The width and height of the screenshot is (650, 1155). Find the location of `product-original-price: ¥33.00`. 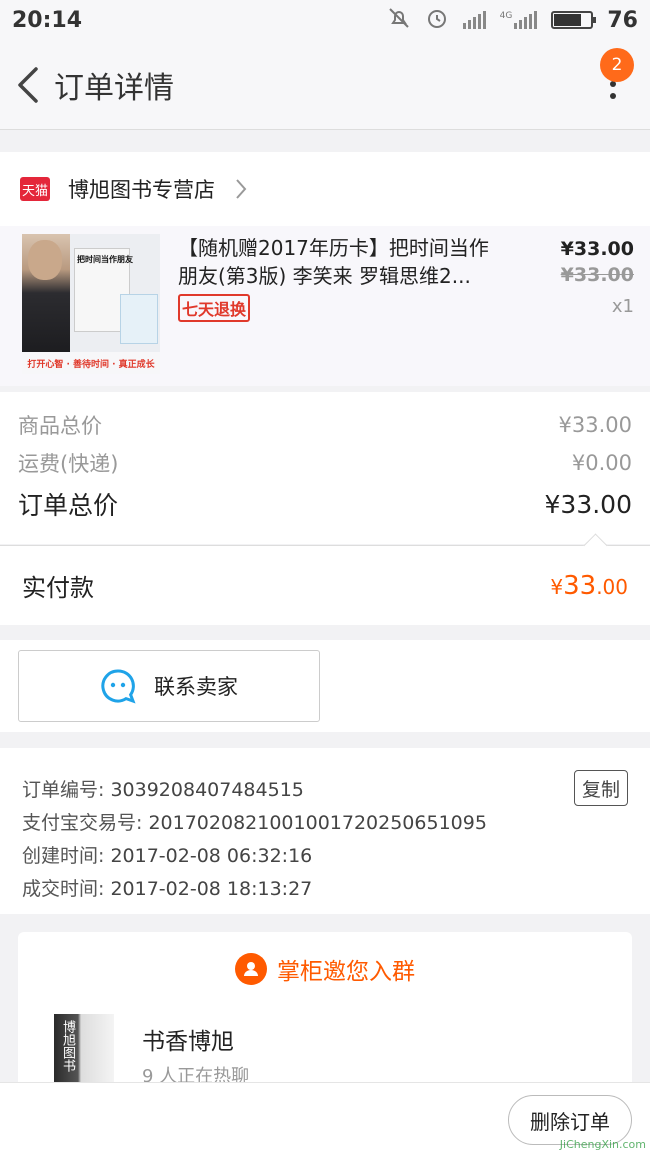

product-original-price: ¥33.00 is located at coordinates (597, 275).